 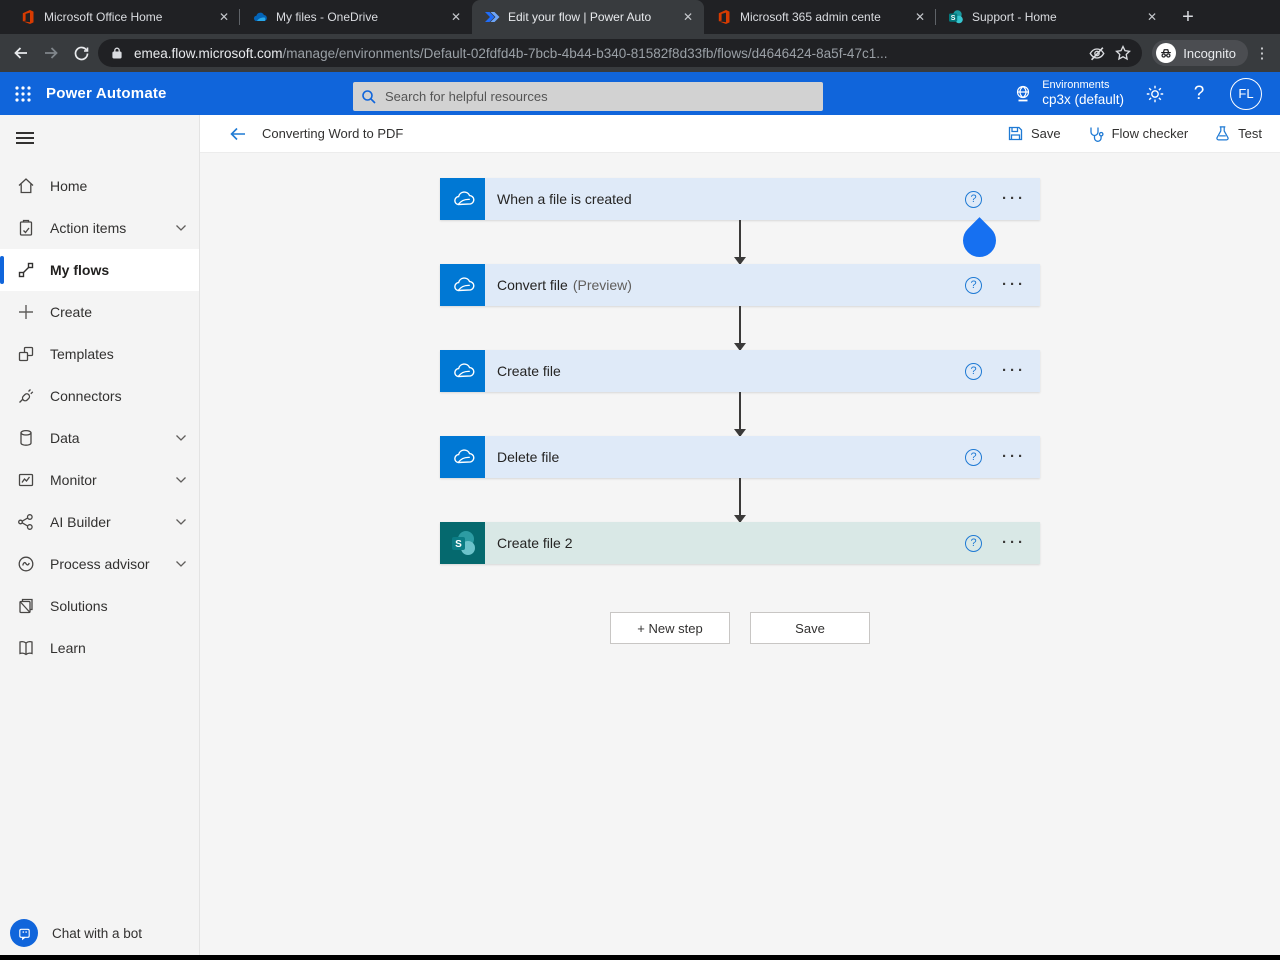 I want to click on tab-title: Microsoft 365 admin cente, so click(x=810, y=17).